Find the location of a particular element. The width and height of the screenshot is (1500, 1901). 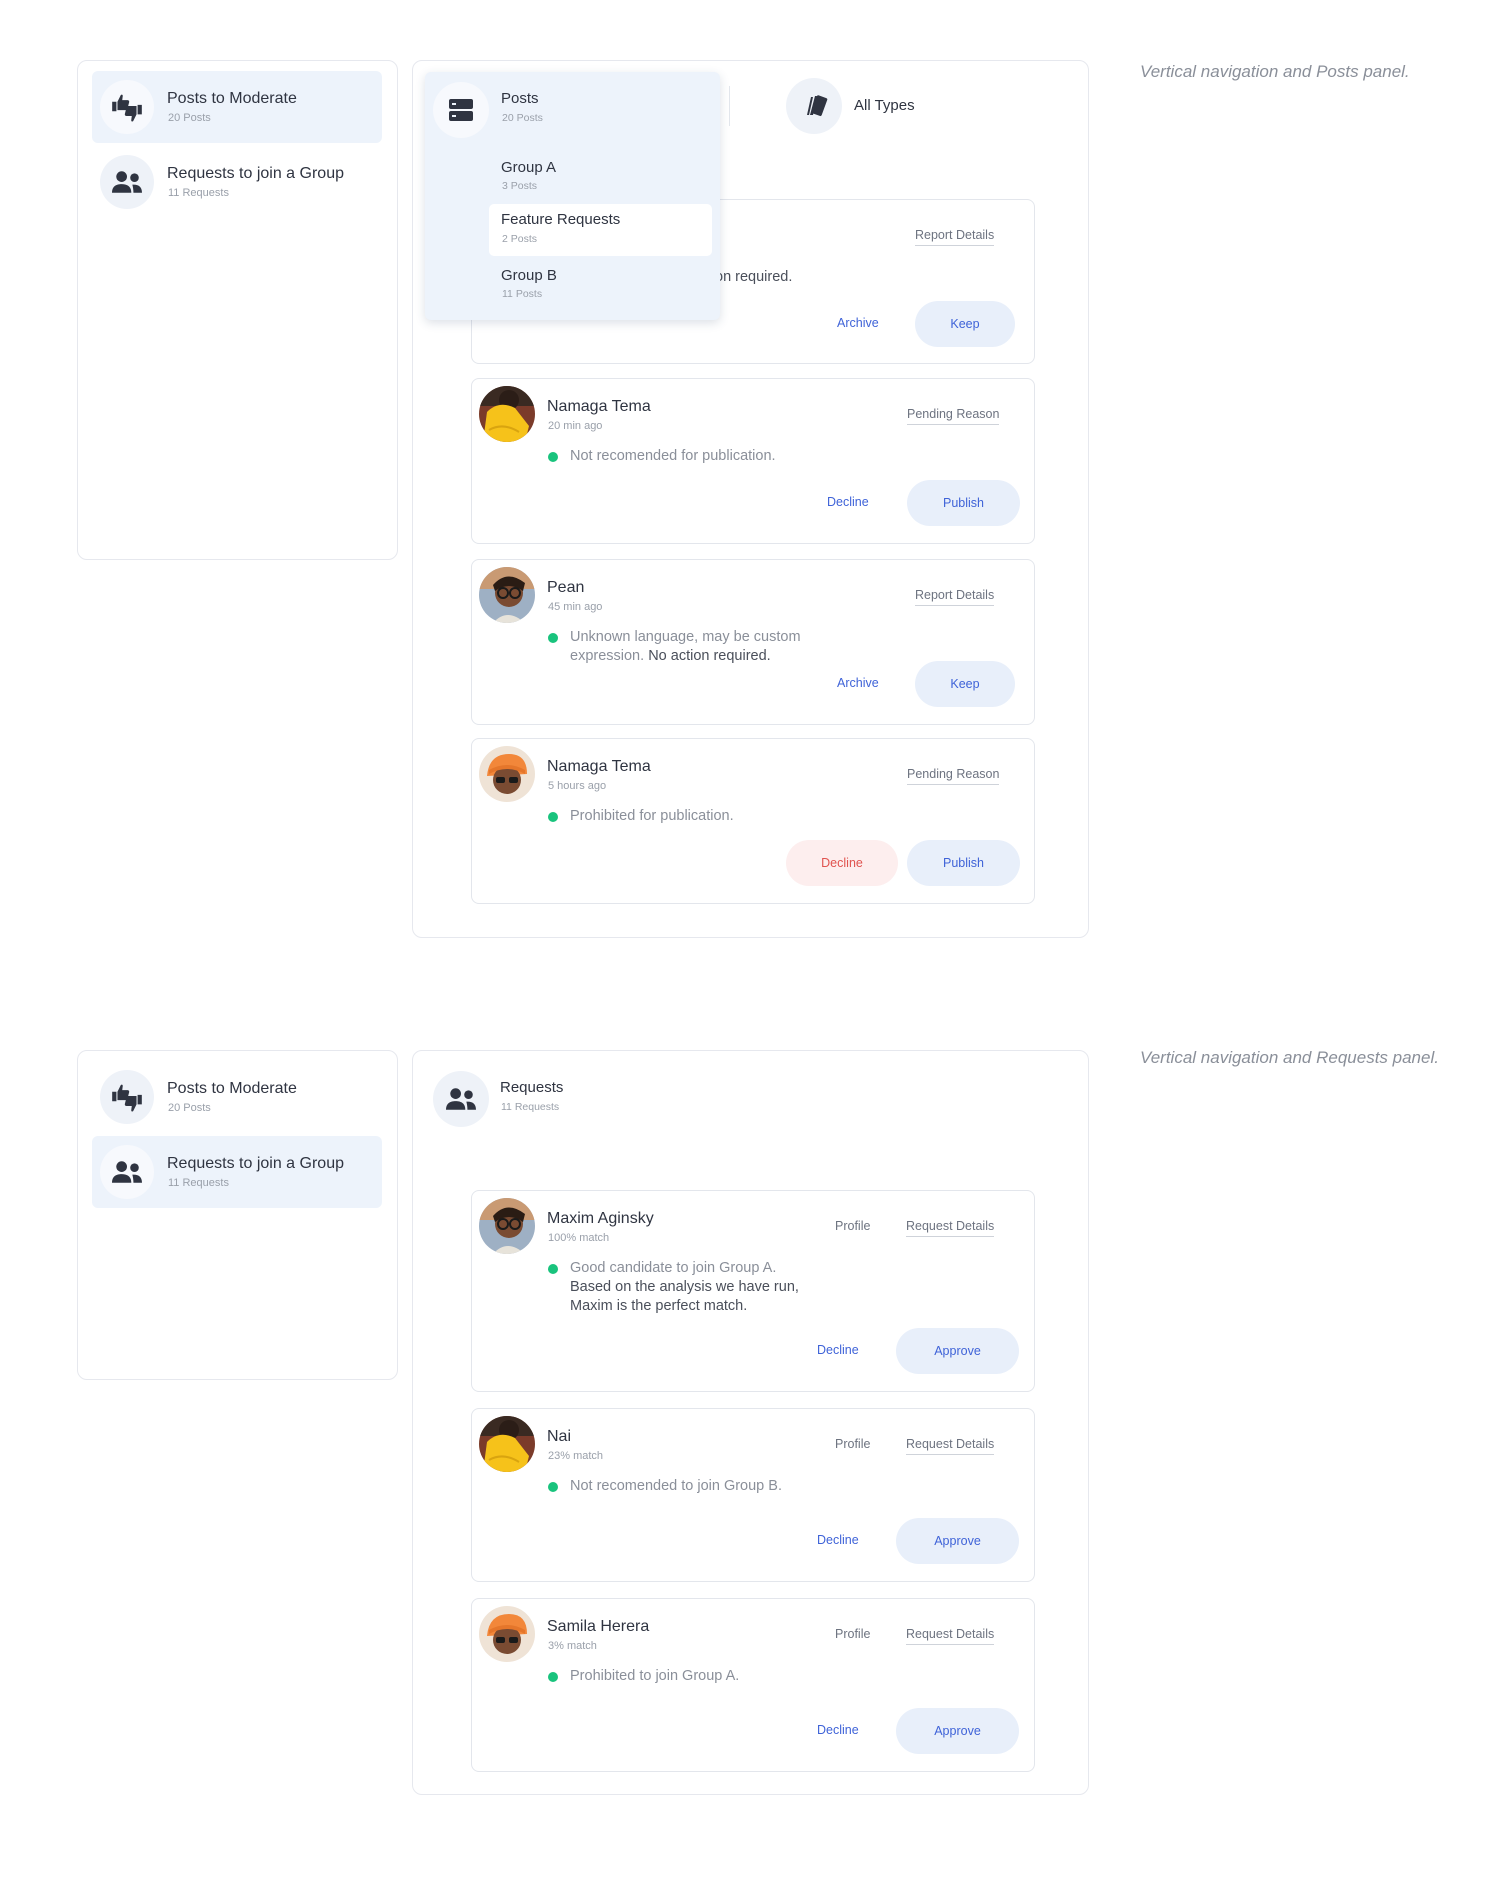

dropdown-item-group-b: Group B 11 Posts is located at coordinates (600, 284).